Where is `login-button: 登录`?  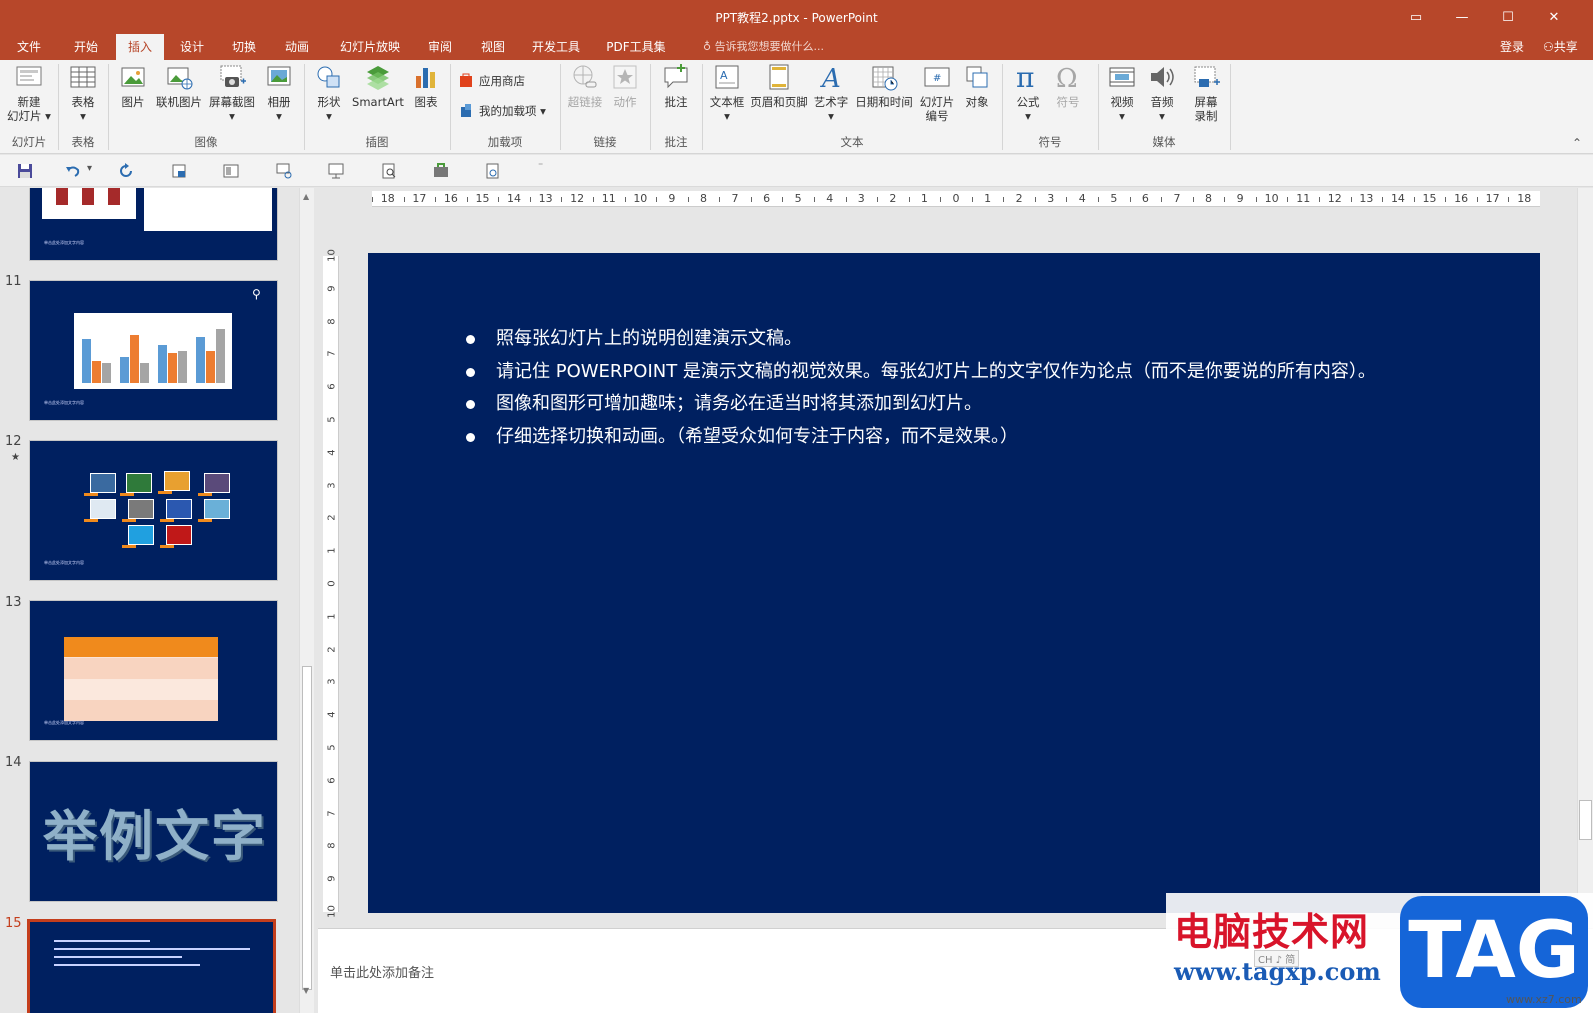
login-button: 登录 is located at coordinates (1512, 47).